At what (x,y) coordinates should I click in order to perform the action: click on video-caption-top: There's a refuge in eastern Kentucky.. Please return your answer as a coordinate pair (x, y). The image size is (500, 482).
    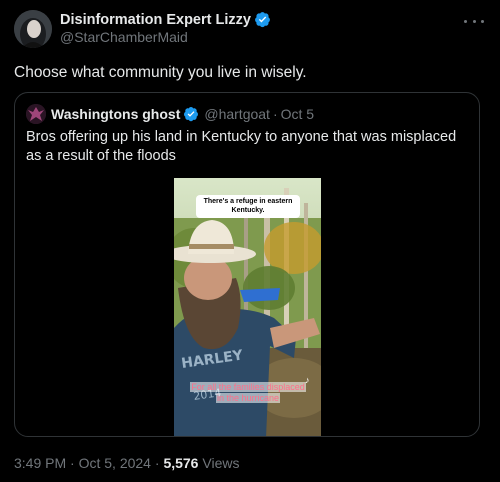
    Looking at the image, I should click on (248, 206).